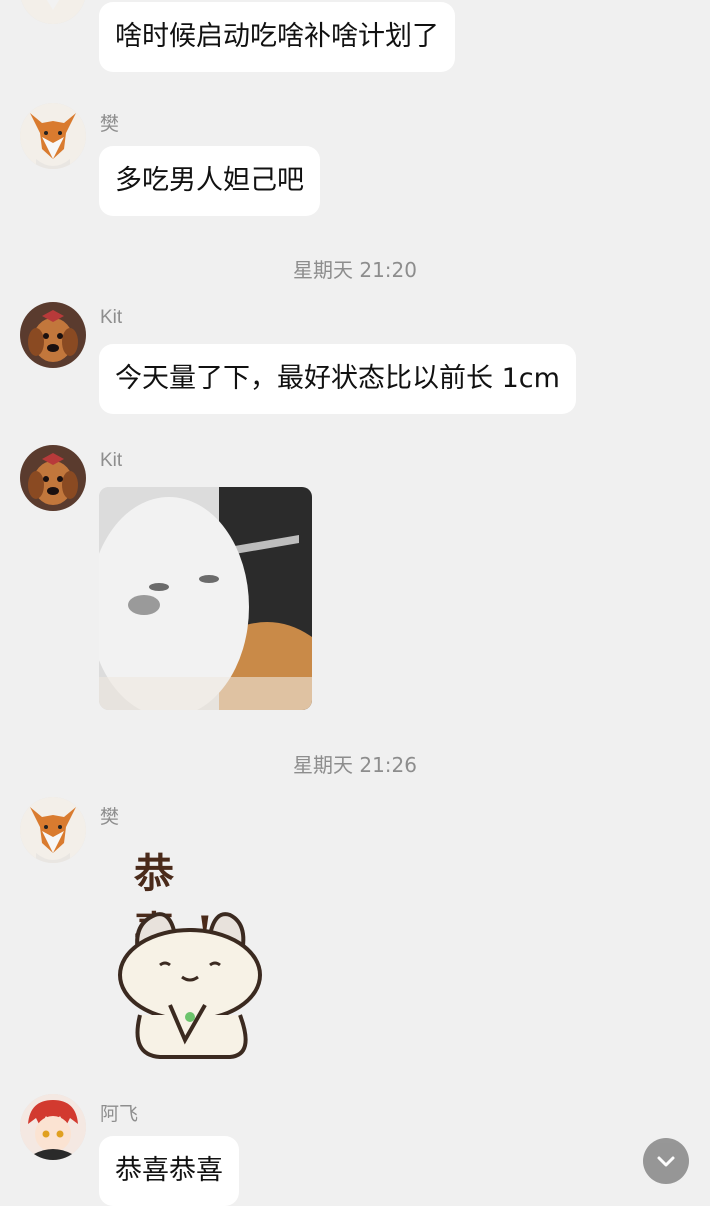  I want to click on chevron-down-icon, so click(666, 1161).